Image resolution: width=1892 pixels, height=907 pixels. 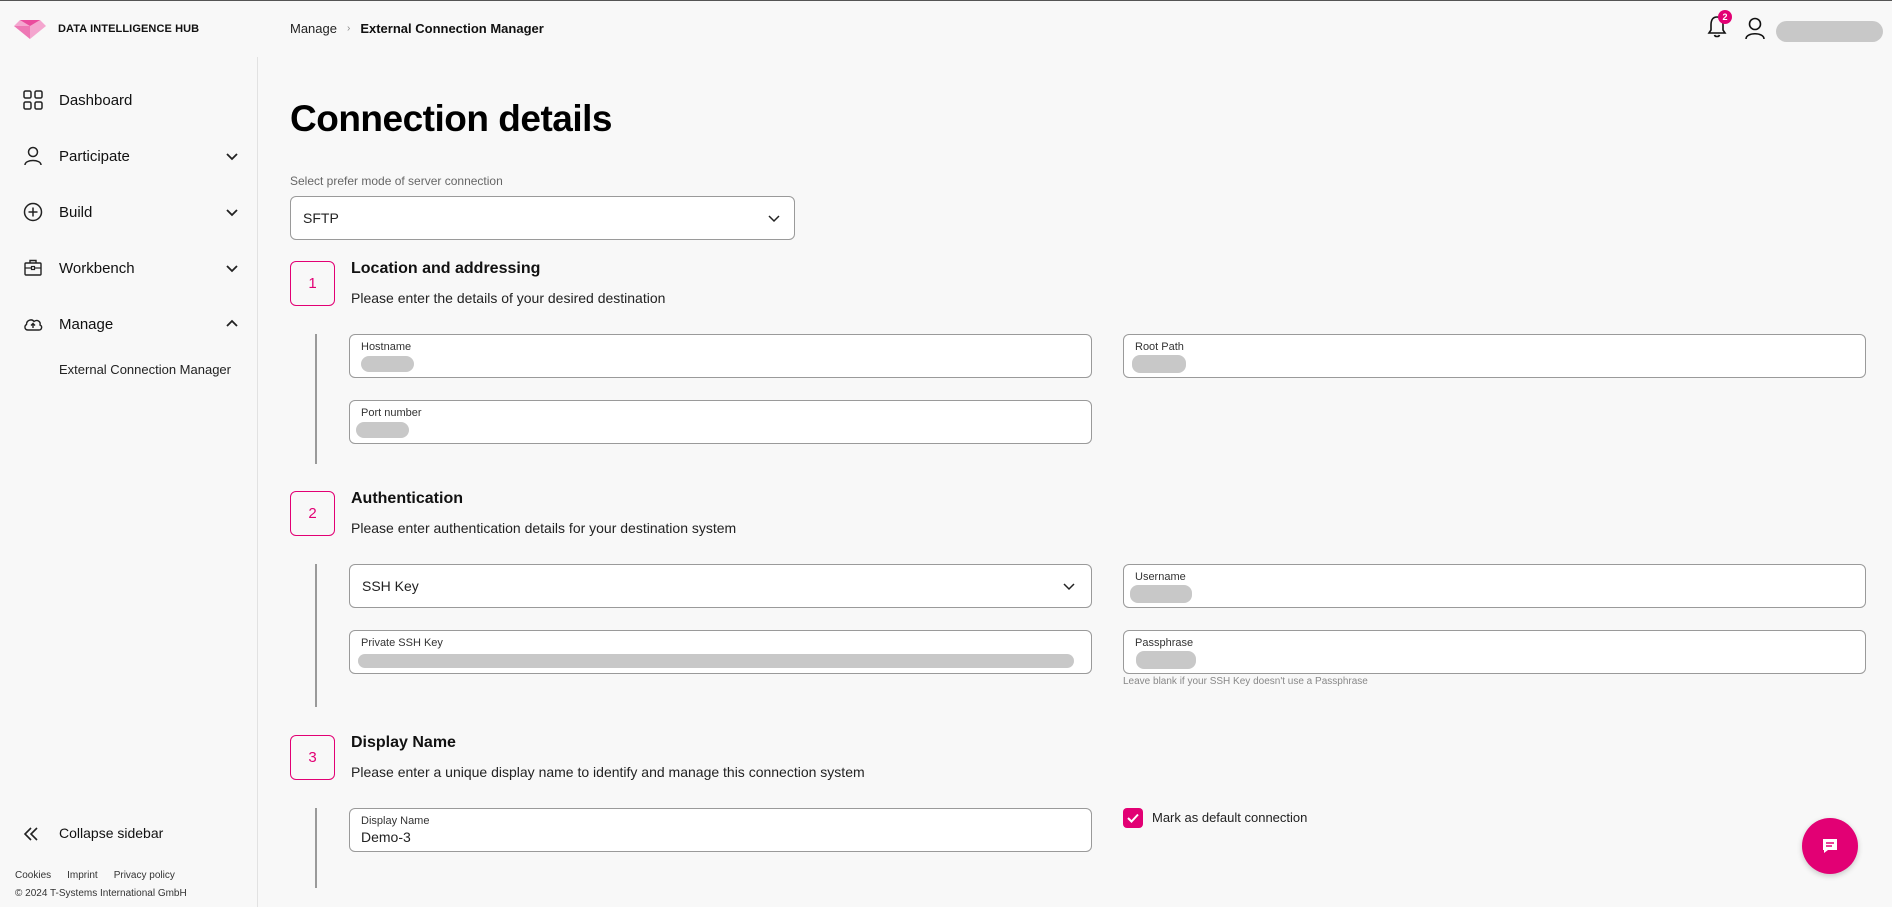 What do you see at coordinates (101, 893) in the screenshot?
I see `copyright: © 2024 T-Systems International GmbH` at bounding box center [101, 893].